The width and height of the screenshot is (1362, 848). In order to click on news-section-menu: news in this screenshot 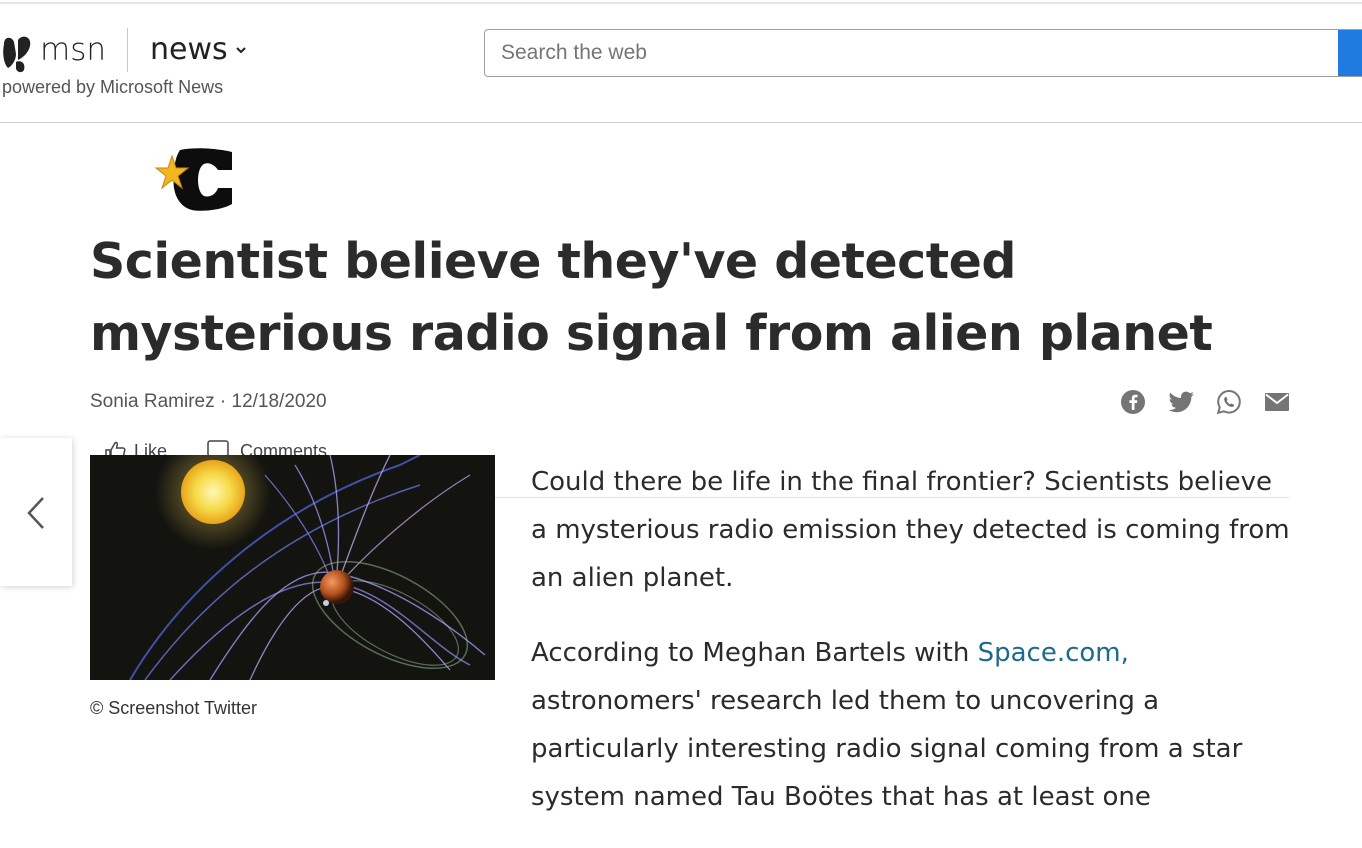, I will do `click(198, 49)`.